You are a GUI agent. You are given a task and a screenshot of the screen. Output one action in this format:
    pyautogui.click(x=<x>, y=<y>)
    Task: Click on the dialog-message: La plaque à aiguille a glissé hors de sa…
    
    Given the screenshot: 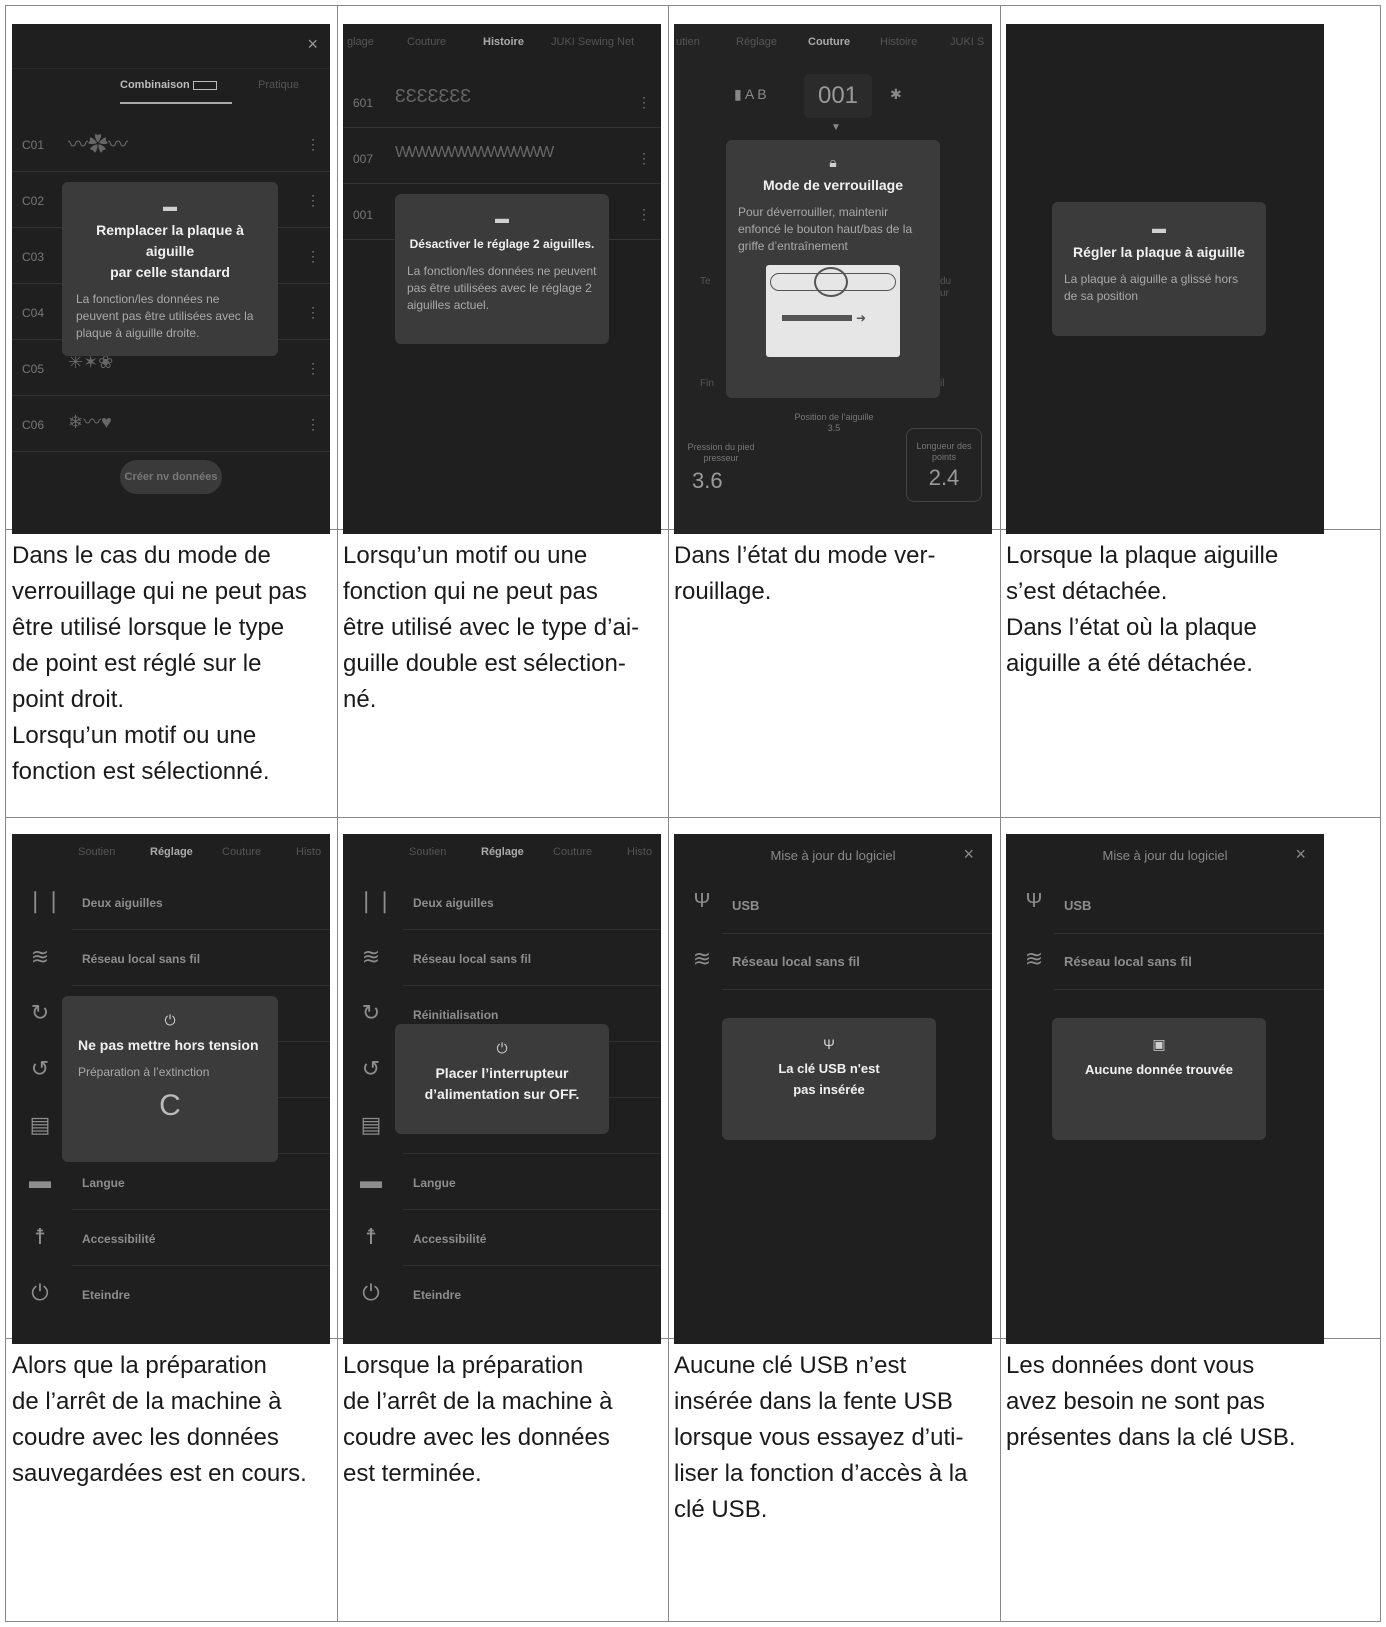 What is the action you would take?
    pyautogui.click(x=1151, y=287)
    